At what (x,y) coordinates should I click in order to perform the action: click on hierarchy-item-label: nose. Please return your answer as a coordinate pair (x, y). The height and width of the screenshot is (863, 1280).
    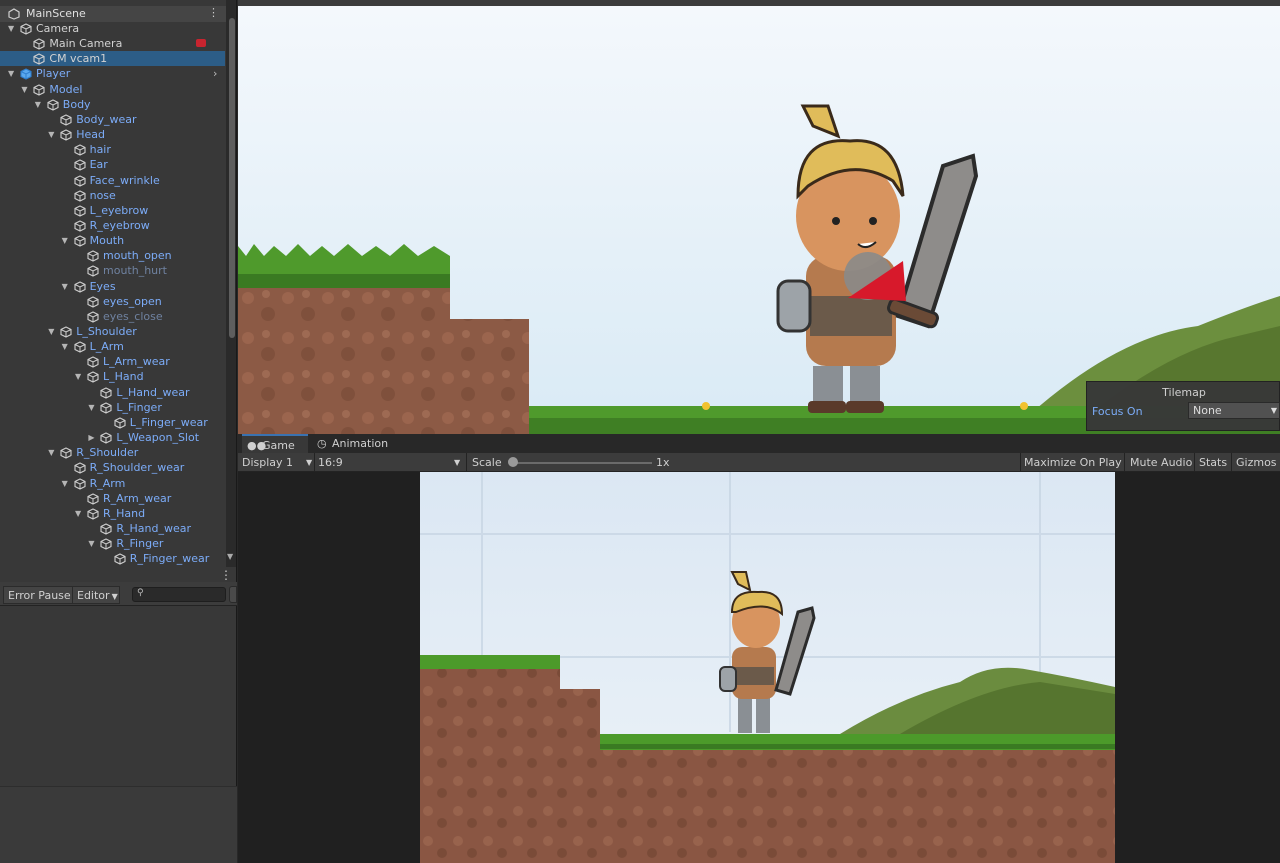
    Looking at the image, I should click on (102, 195).